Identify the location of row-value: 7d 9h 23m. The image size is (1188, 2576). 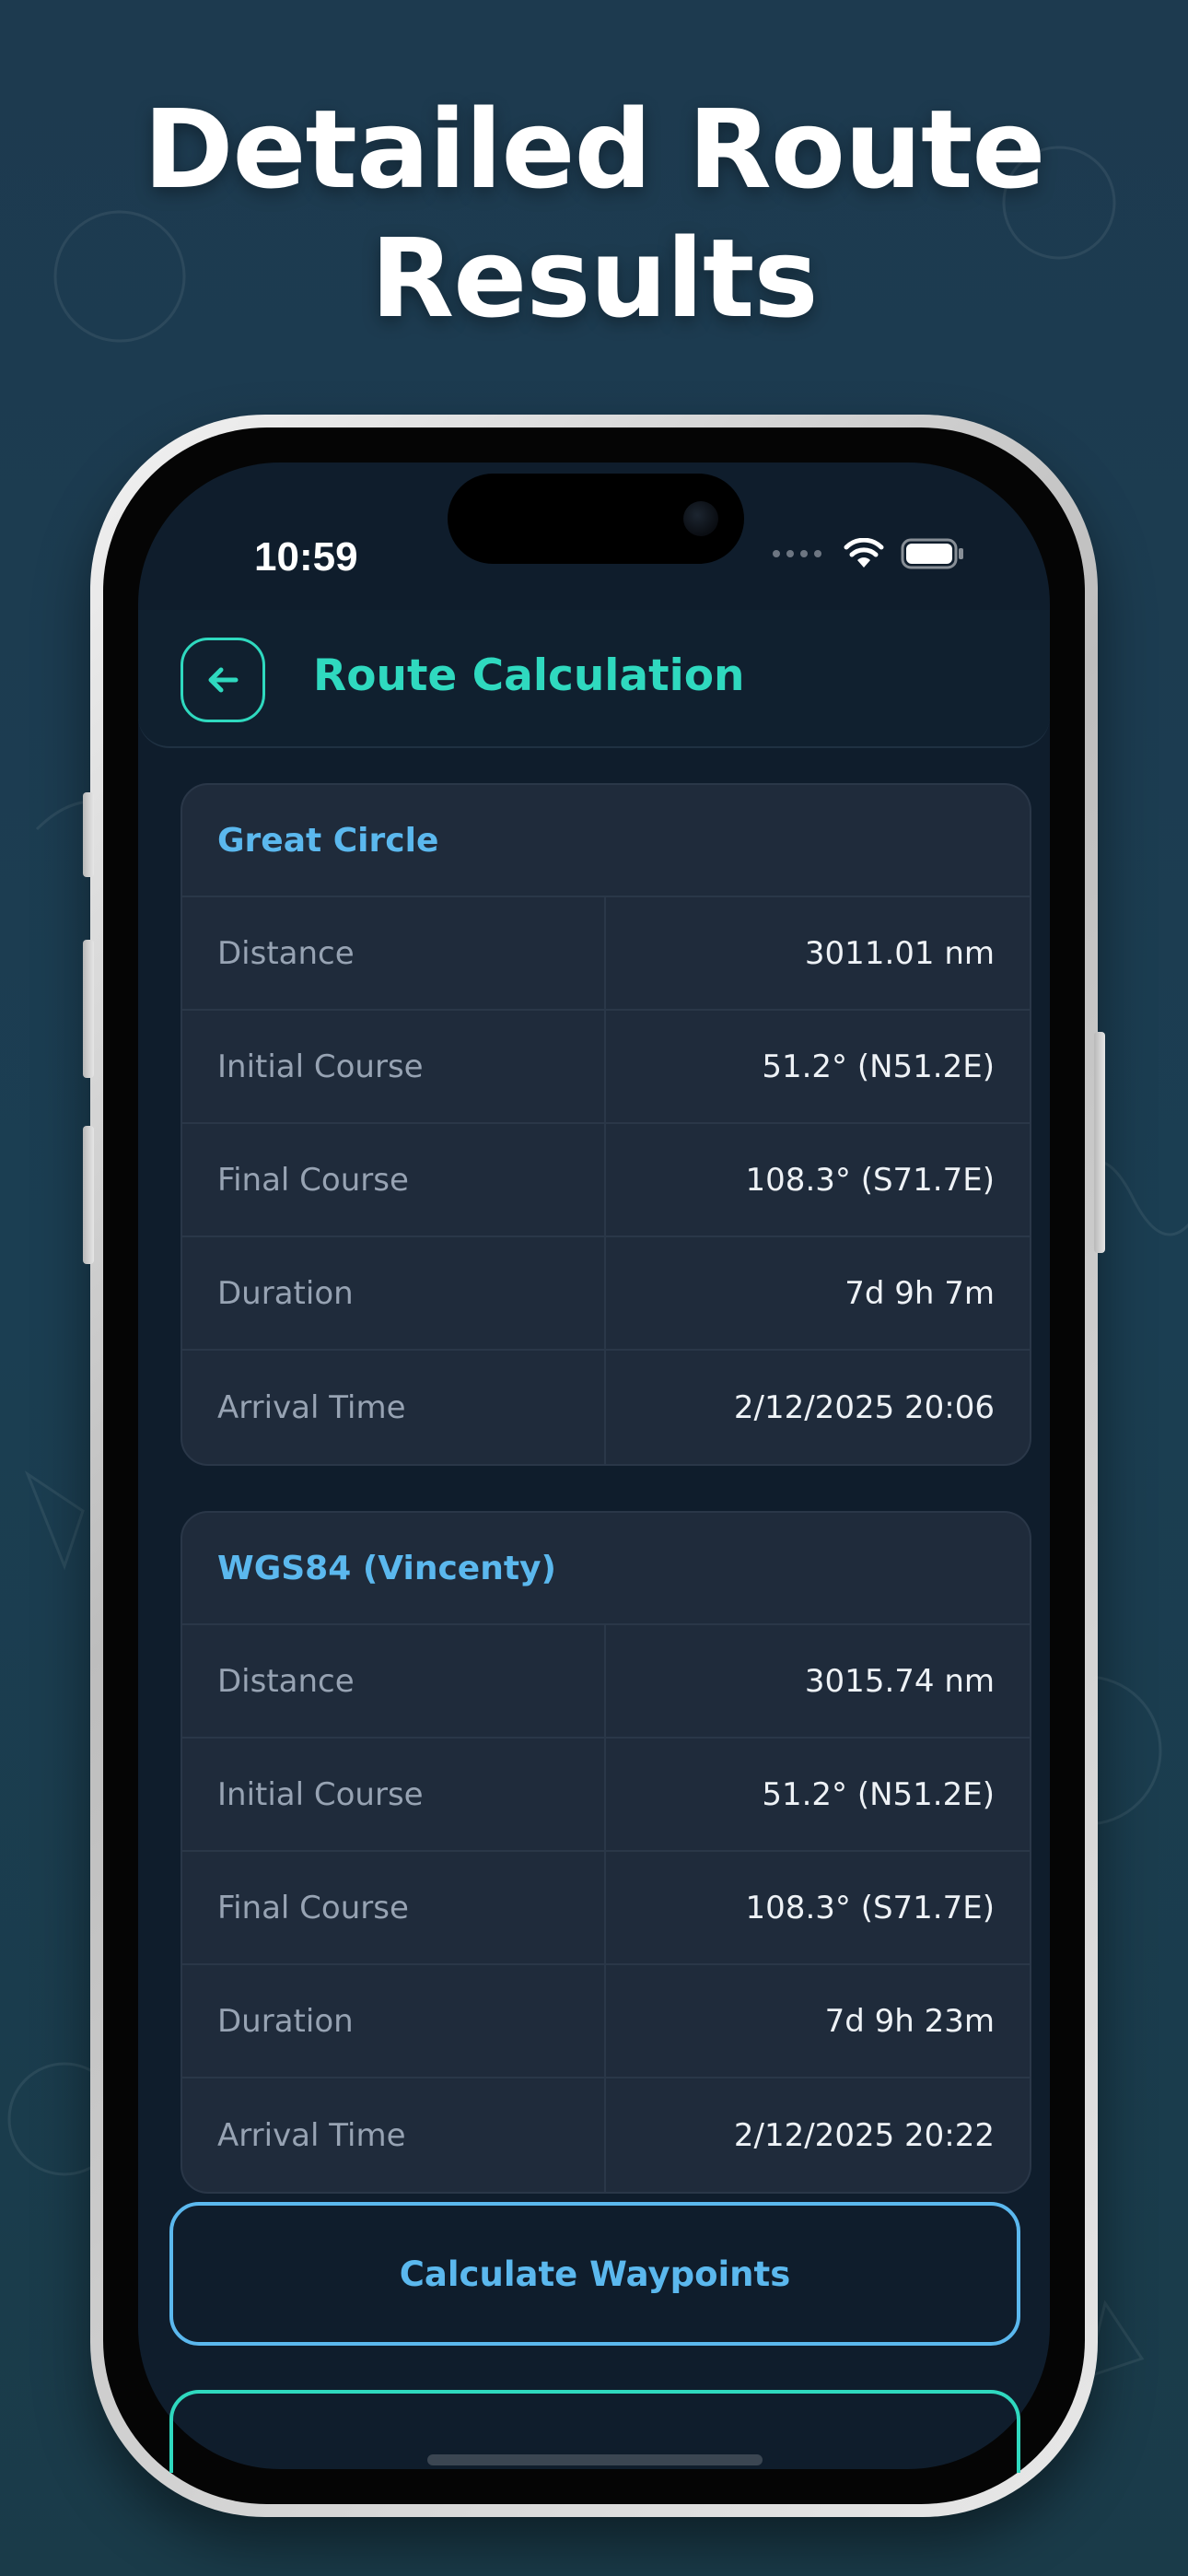
(909, 2021).